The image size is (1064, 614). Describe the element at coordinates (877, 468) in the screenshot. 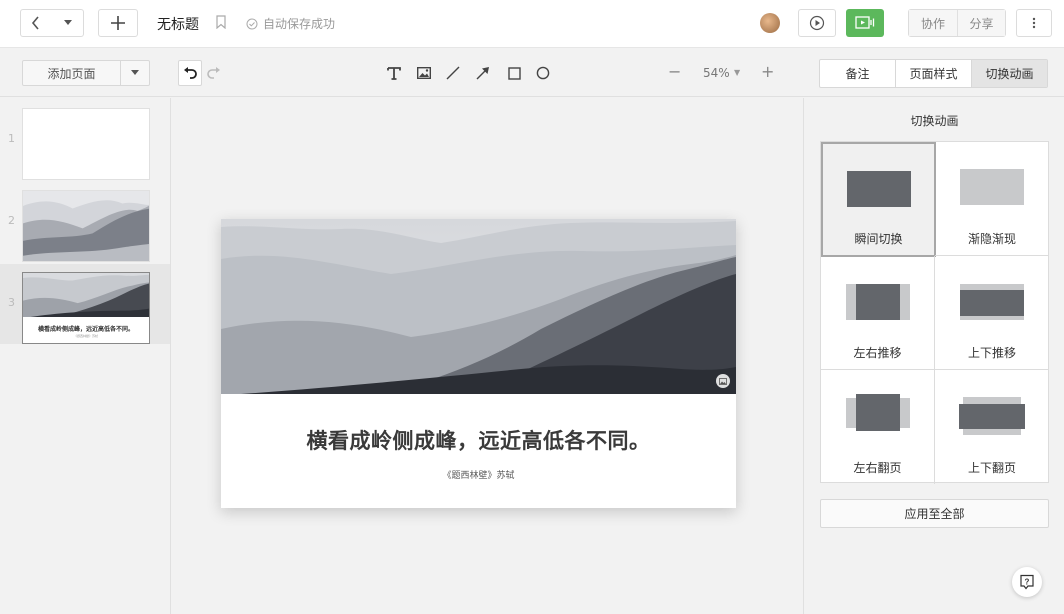

I see `transition-label: 左右翻页` at that location.